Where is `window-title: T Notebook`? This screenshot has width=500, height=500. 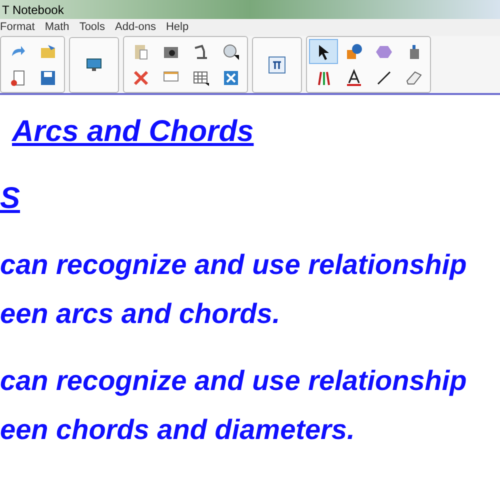 window-title: T Notebook is located at coordinates (33, 10).